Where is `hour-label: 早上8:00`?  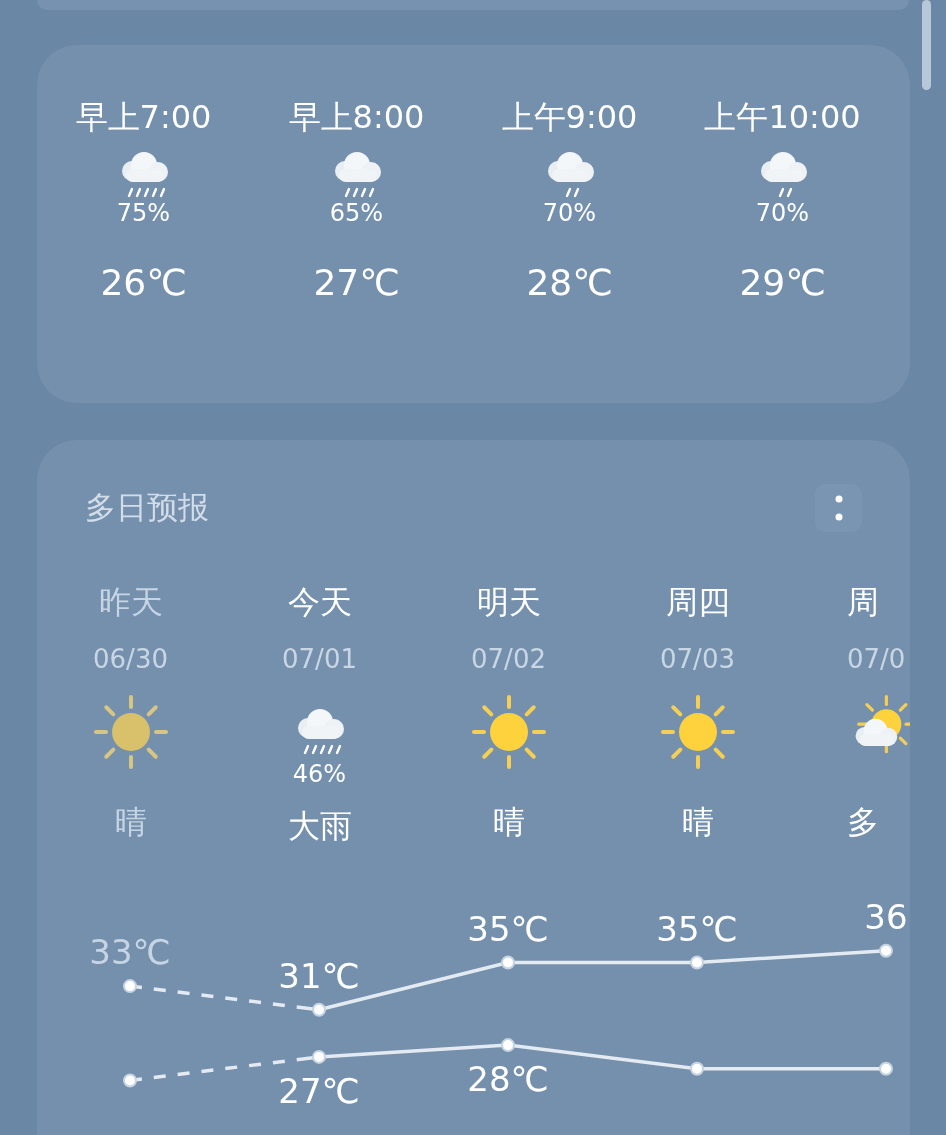
hour-label: 早上8:00 is located at coordinates (356, 117).